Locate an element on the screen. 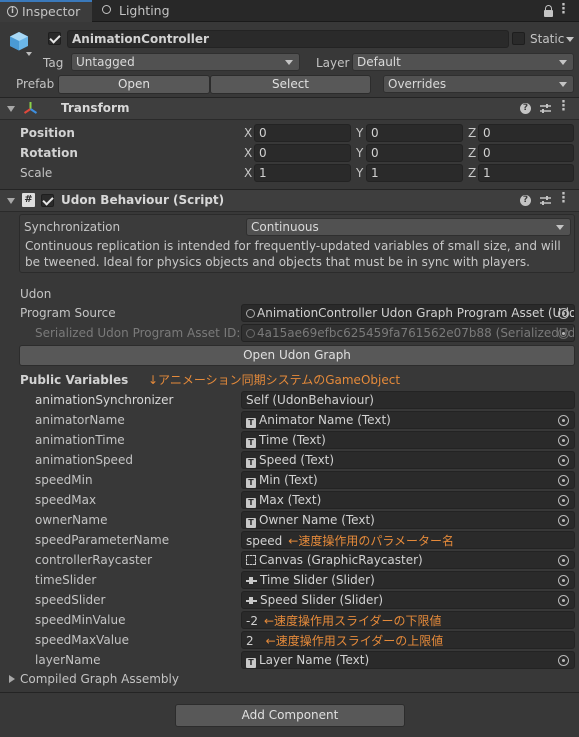  tag-dropdown: Untagged is located at coordinates (185, 62).